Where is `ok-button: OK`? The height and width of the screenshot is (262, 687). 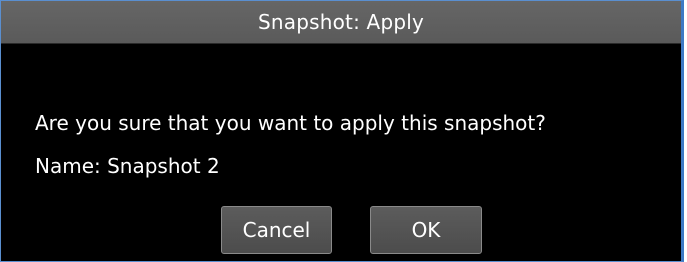
ok-button: OK is located at coordinates (426, 230).